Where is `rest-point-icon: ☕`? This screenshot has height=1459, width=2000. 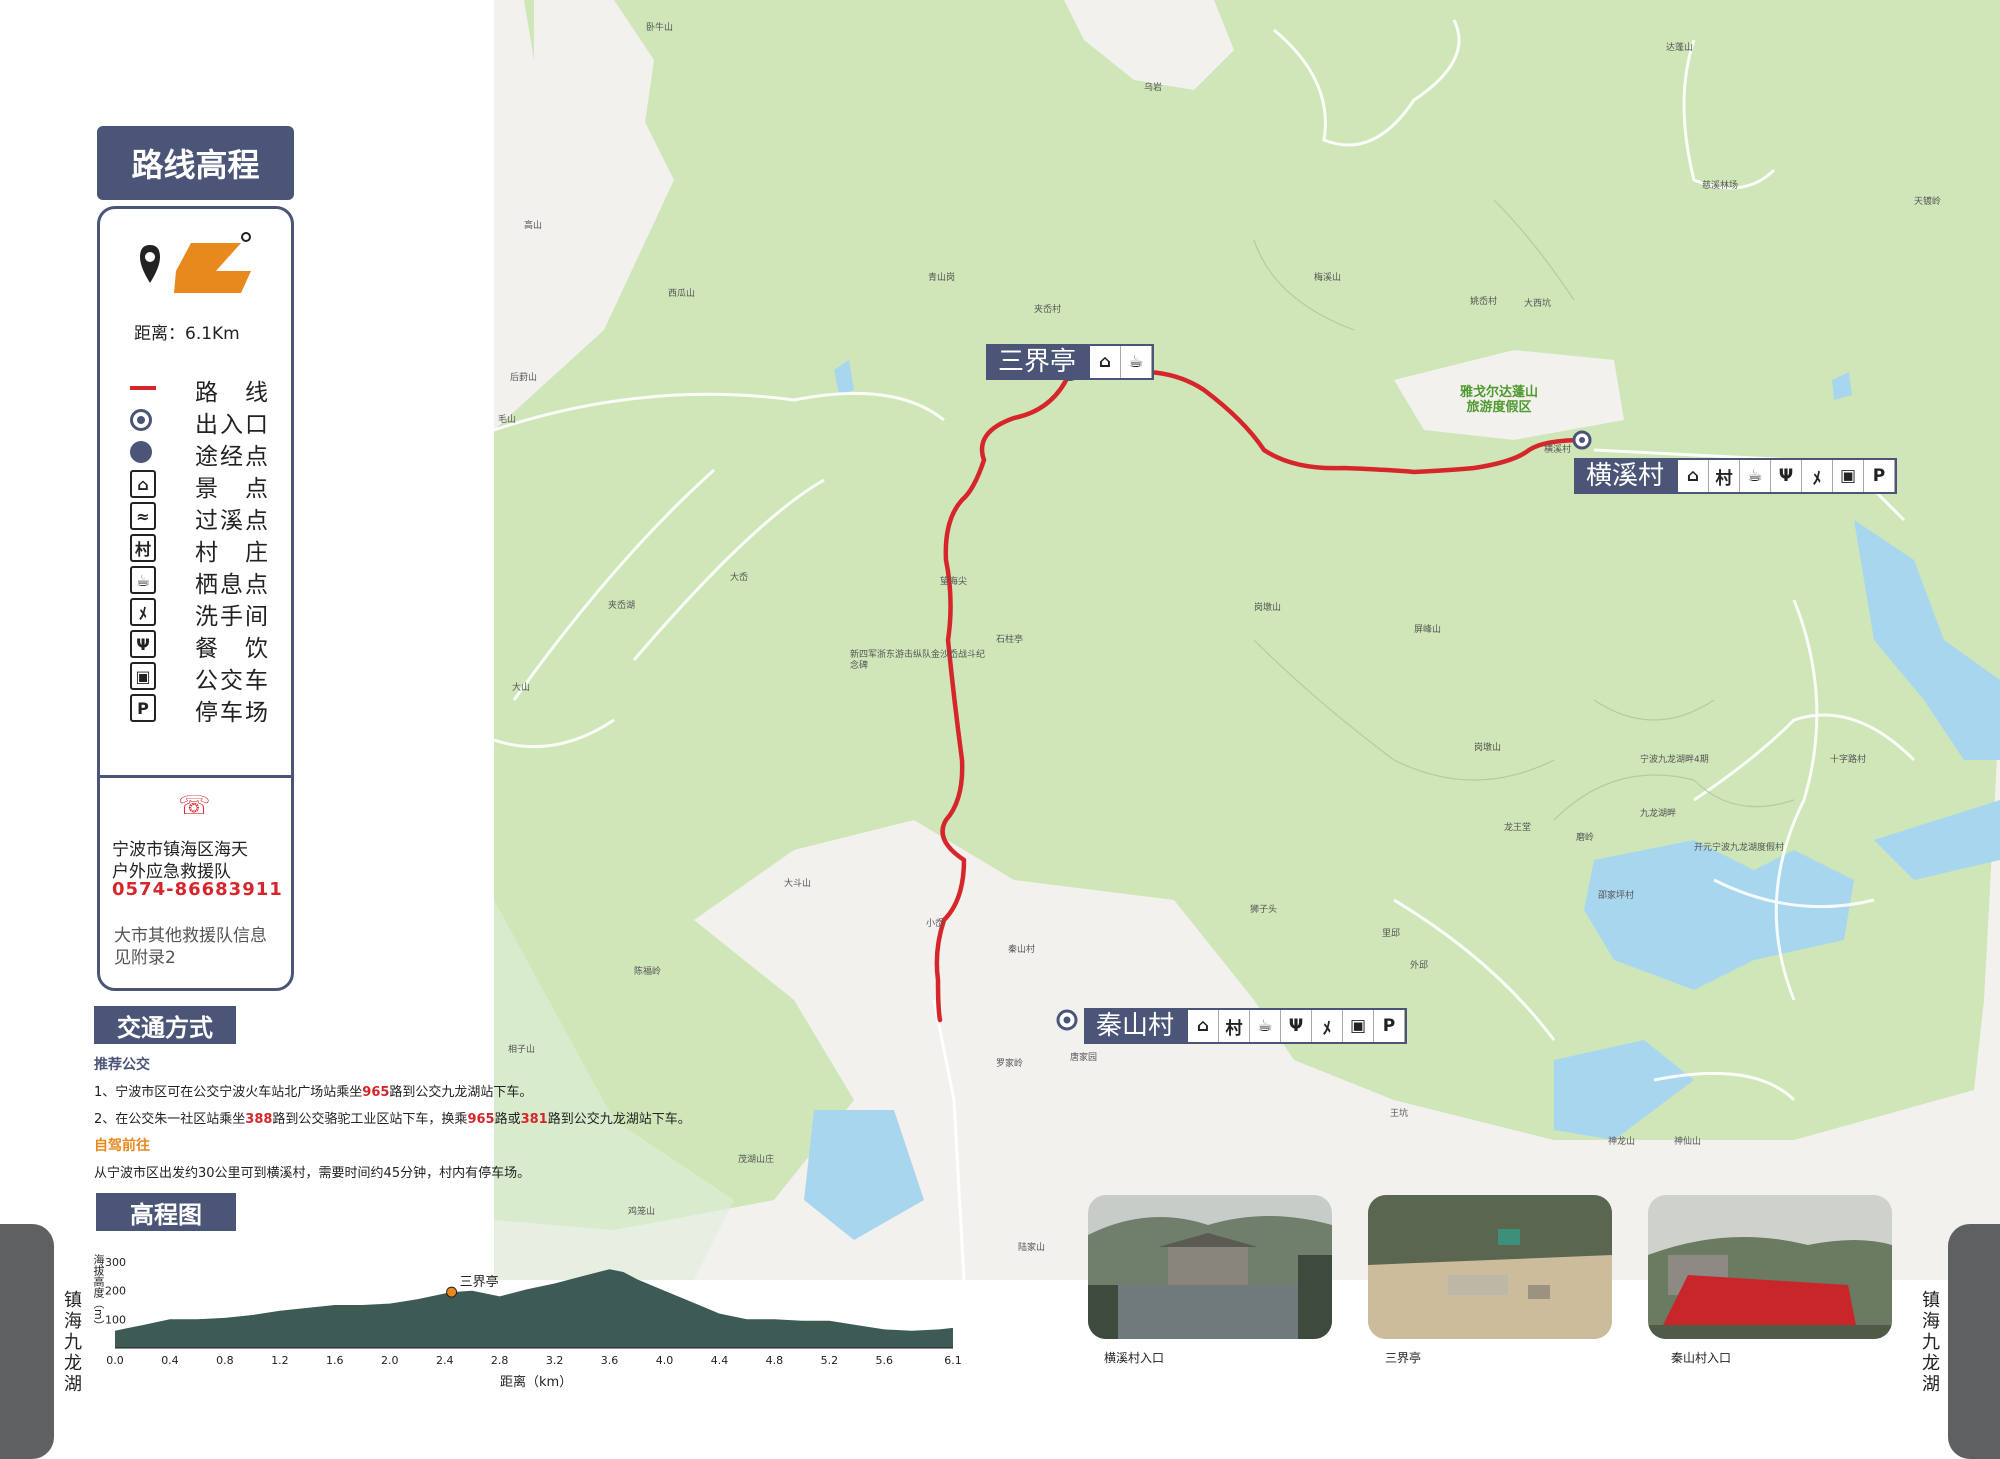 rest-point-icon: ☕ is located at coordinates (1756, 476).